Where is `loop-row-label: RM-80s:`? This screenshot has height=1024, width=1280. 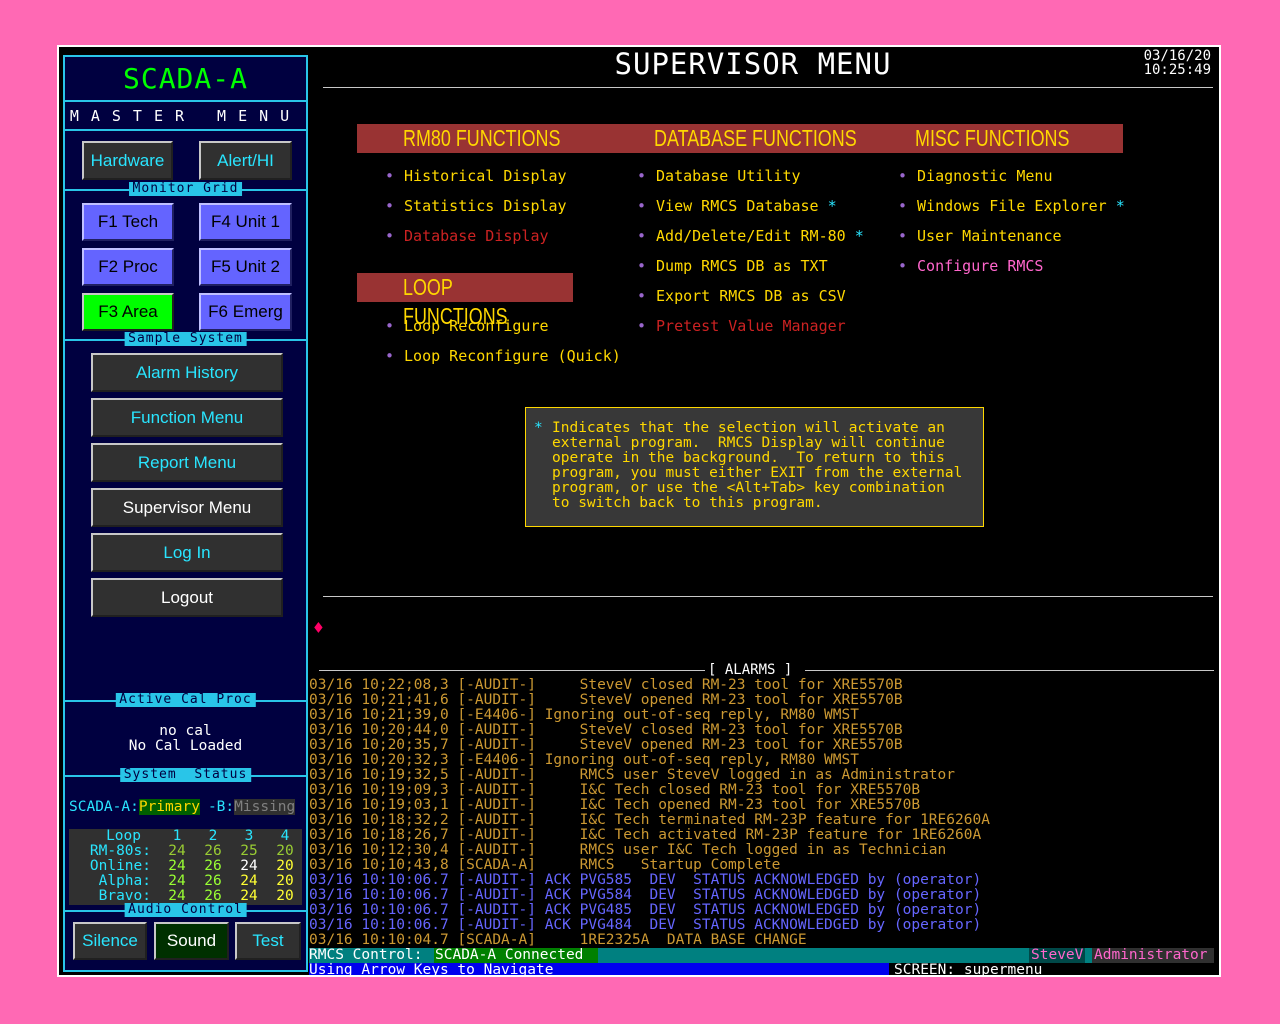
loop-row-label: RM-80s: is located at coordinates (120, 851).